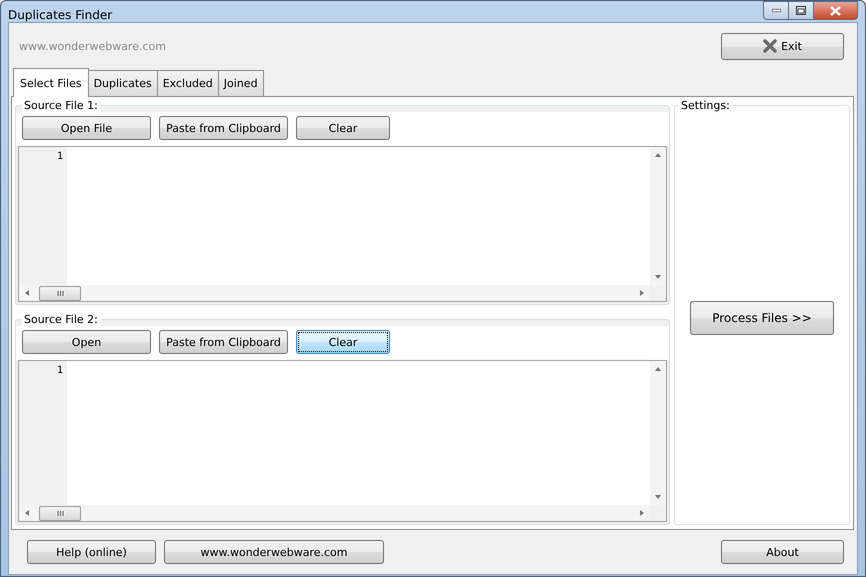 The height and width of the screenshot is (577, 866). Describe the element at coordinates (782, 552) in the screenshot. I see `about-button: About` at that location.